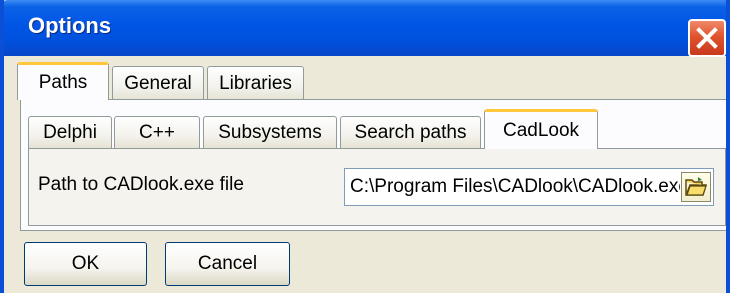 This screenshot has width=730, height=293. I want to click on close-button, so click(707, 38).